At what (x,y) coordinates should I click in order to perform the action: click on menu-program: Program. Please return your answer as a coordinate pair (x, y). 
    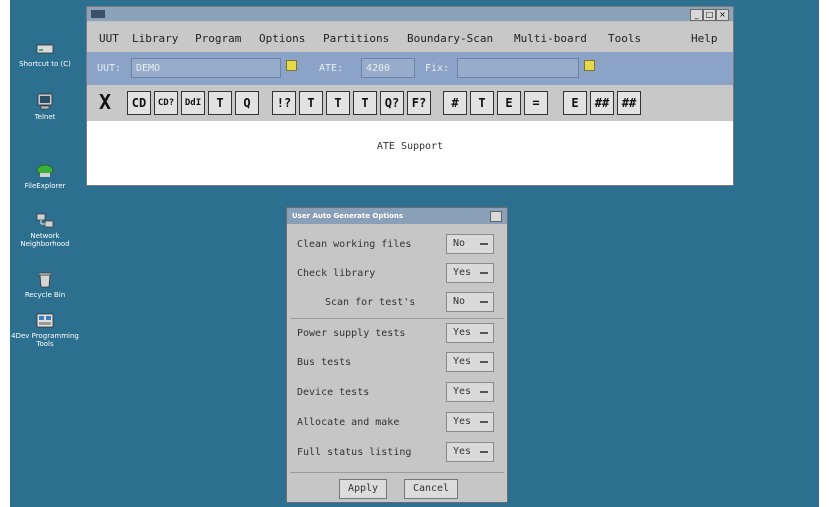
    Looking at the image, I should click on (218, 38).